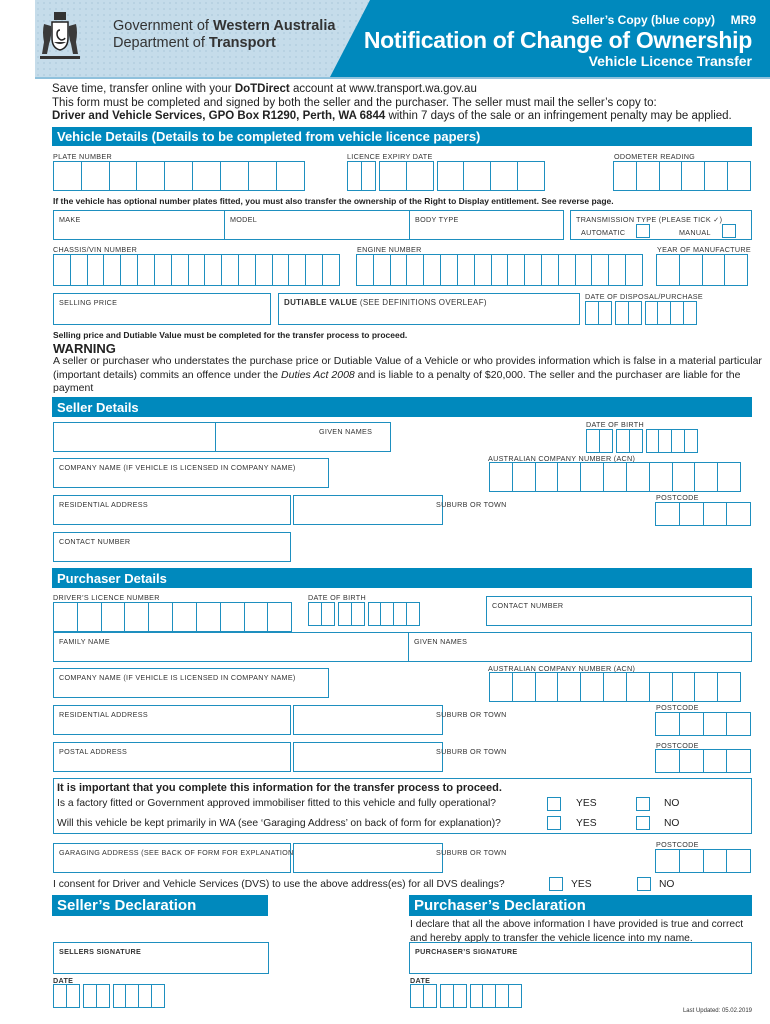 This screenshot has height=1024, width=770. What do you see at coordinates (643, 823) in the screenshot?
I see `kept-in-wa-no-checkbox` at bounding box center [643, 823].